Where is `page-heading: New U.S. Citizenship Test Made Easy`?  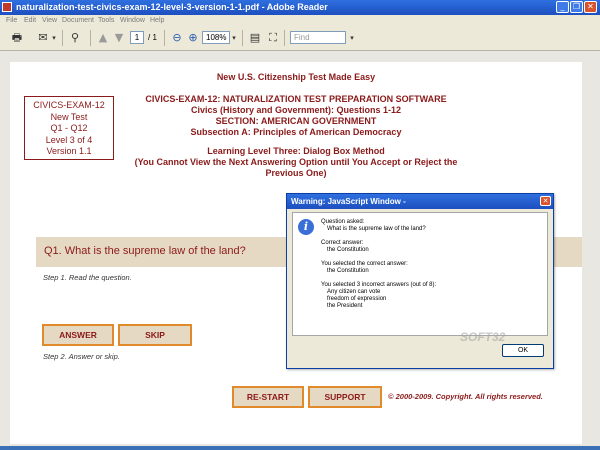
page-heading: New U.S. Citizenship Test Made Easy is located at coordinates (296, 77).